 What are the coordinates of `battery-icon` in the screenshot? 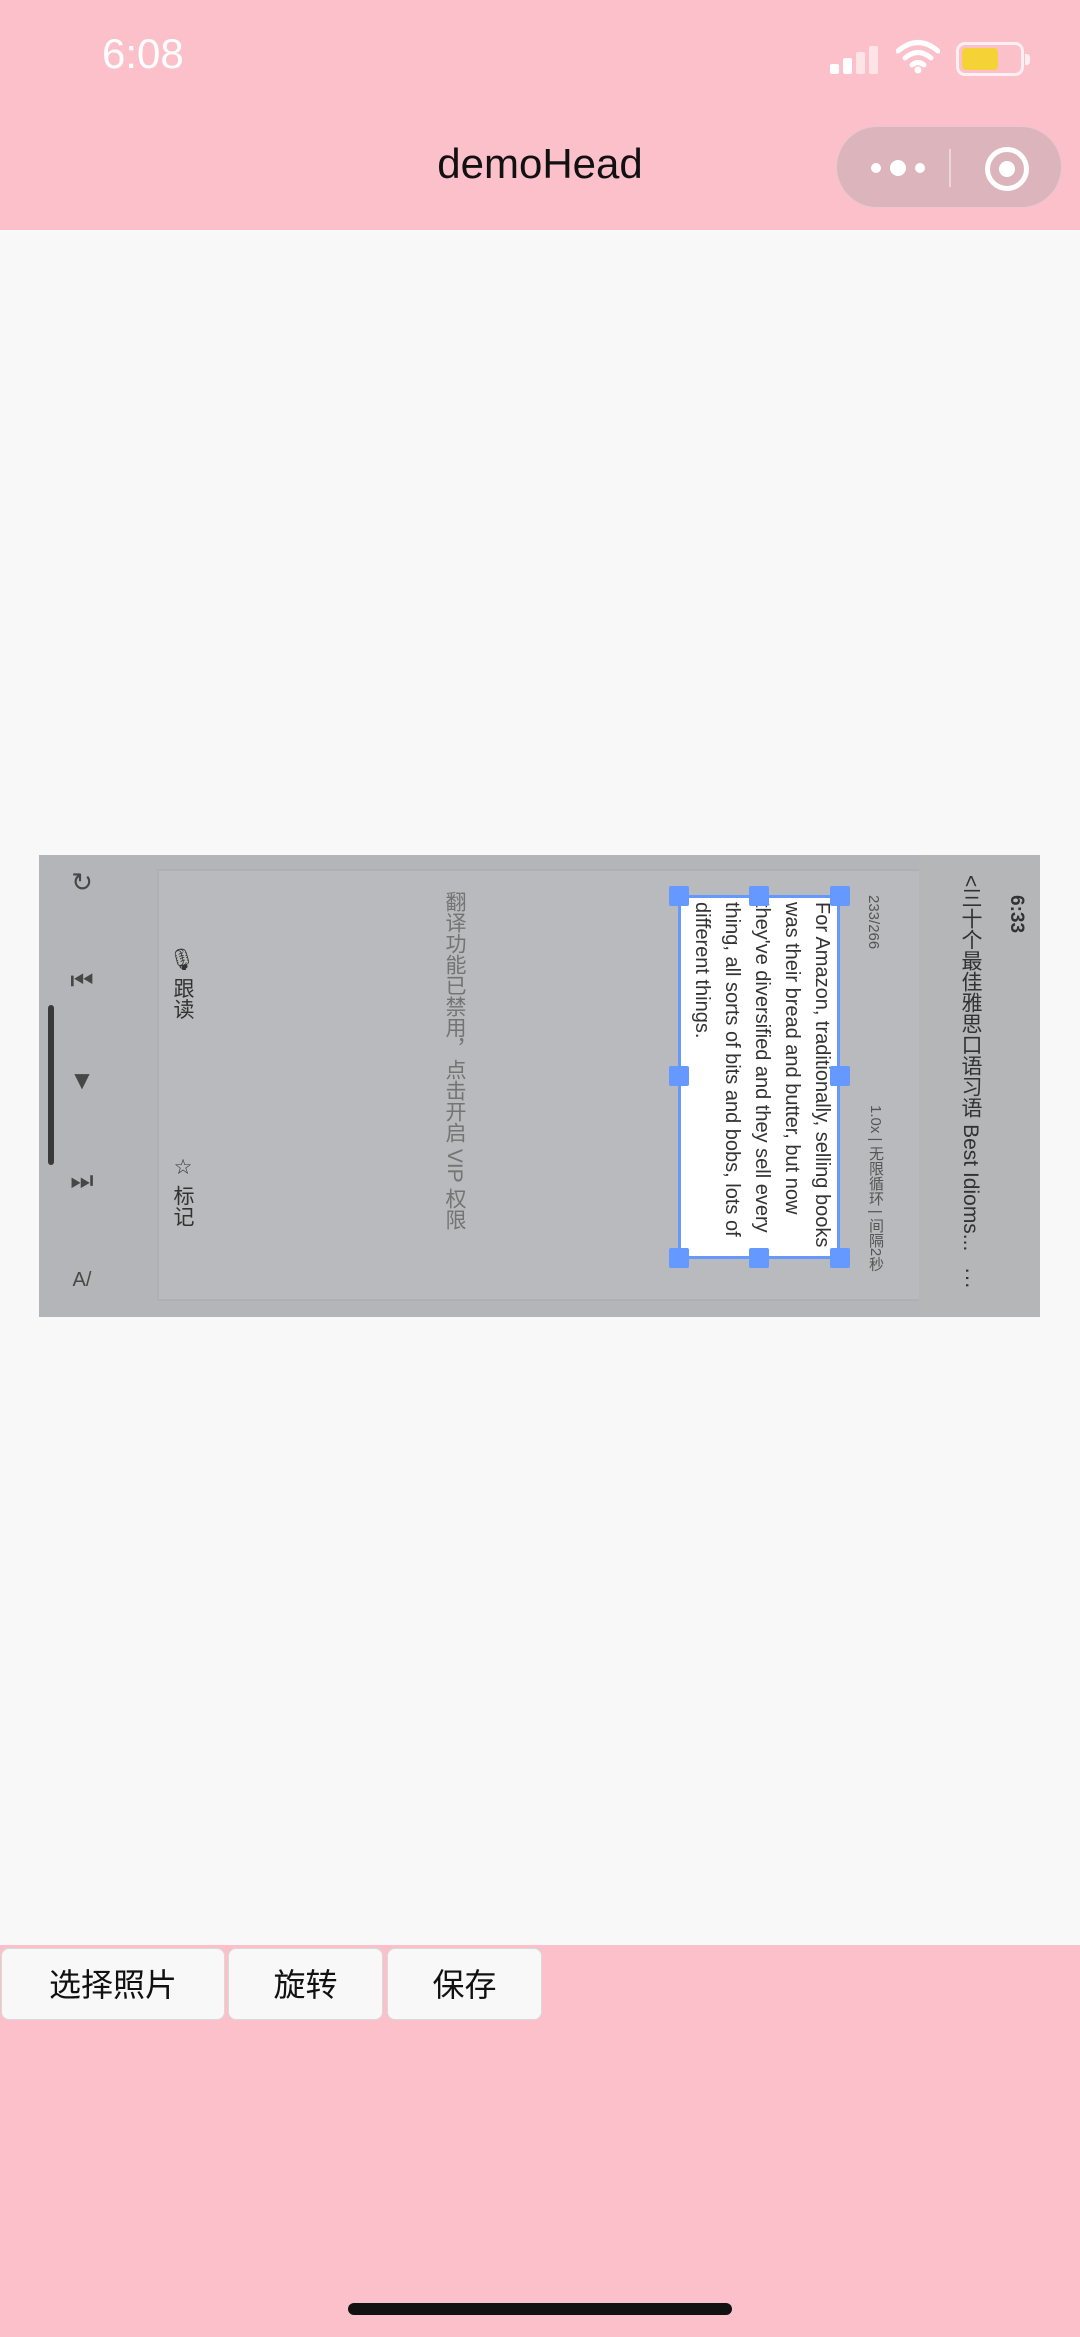 It's located at (993, 59).